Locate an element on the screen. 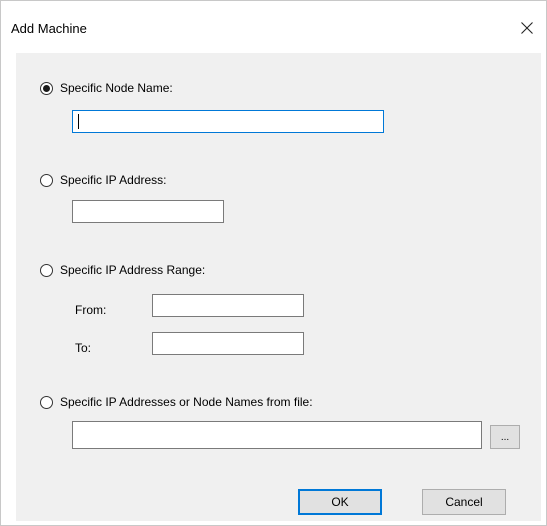 The height and width of the screenshot is (526, 547). ip-range-from-input is located at coordinates (228, 305).